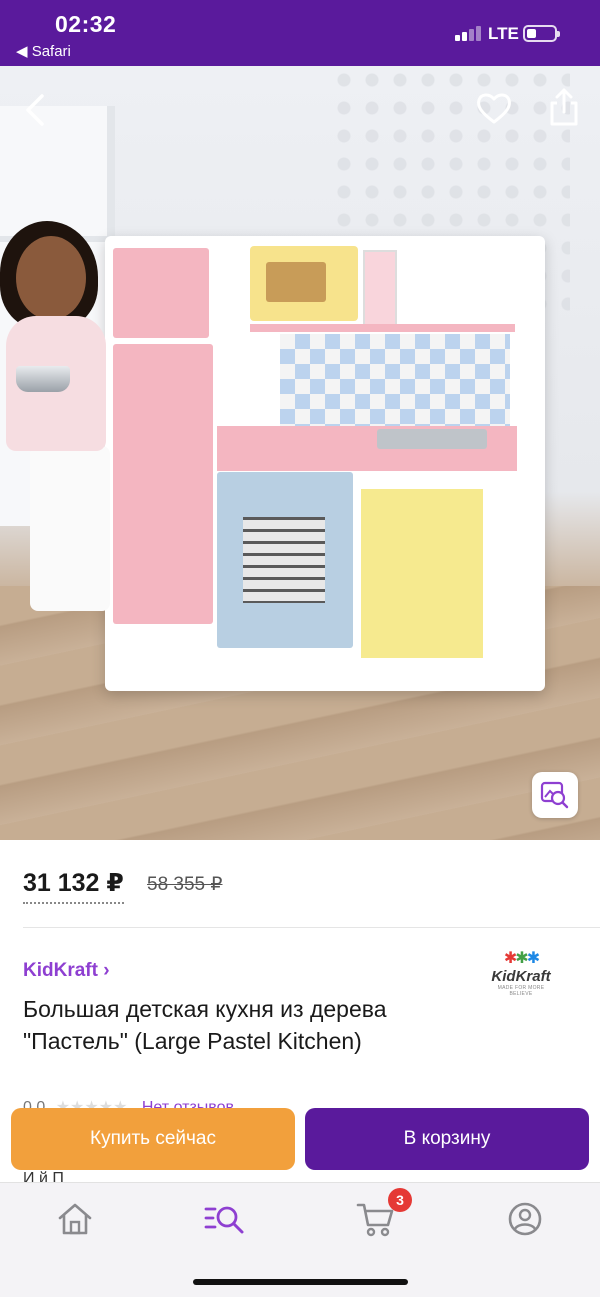  I want to click on brand-logo-wordmark: KidKraft, so click(521, 976).